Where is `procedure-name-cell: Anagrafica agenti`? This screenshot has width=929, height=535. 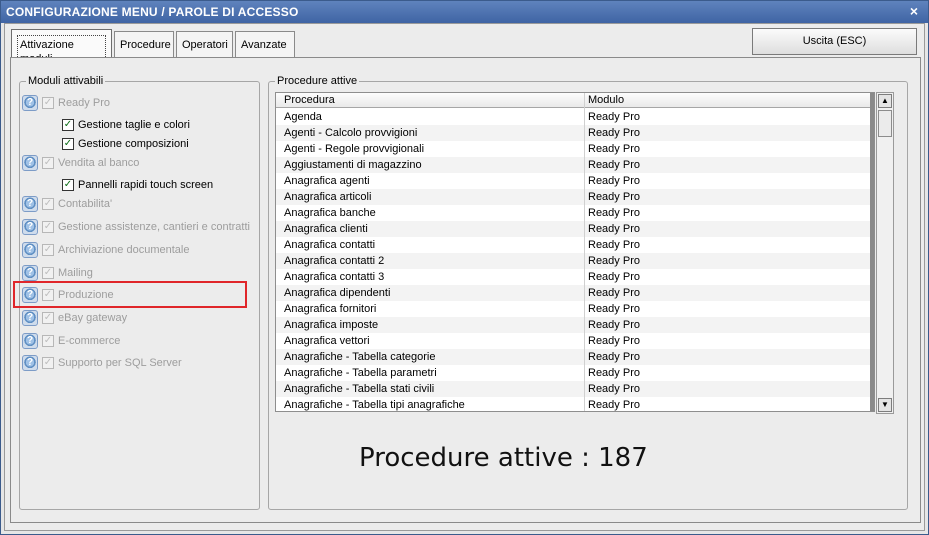
procedure-name-cell: Anagrafica agenti is located at coordinates (327, 181).